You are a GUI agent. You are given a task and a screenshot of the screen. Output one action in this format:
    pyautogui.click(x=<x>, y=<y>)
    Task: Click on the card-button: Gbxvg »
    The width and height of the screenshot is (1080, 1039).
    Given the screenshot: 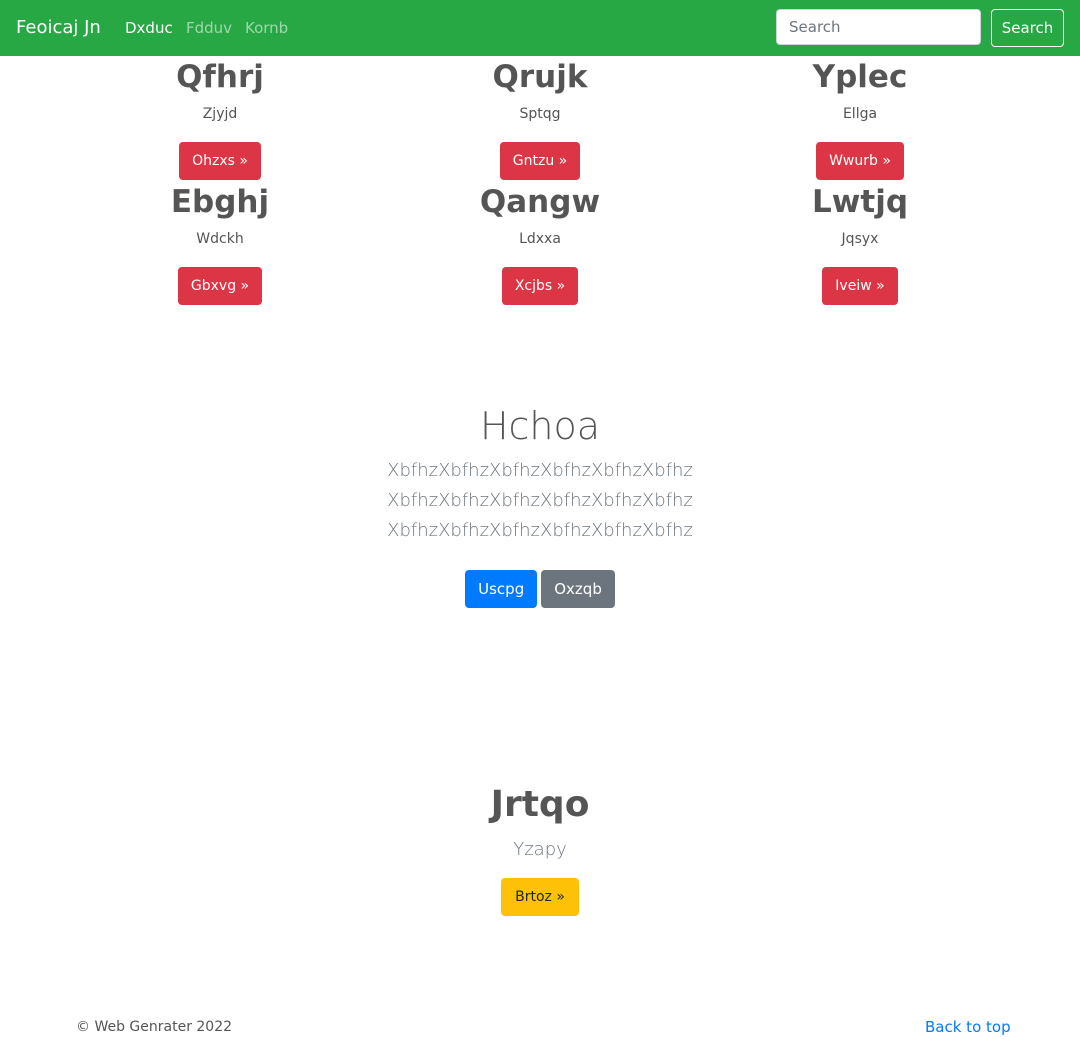 What is the action you would take?
    pyautogui.click(x=220, y=286)
    